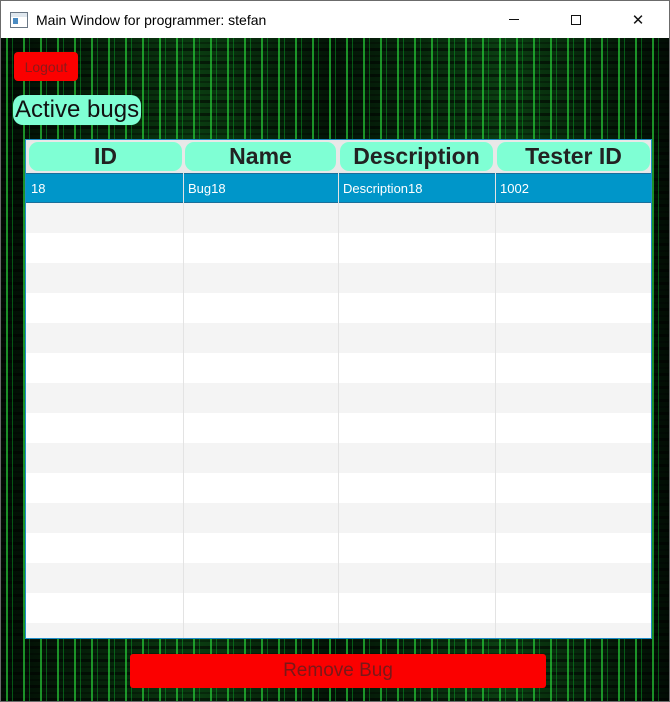  What do you see at coordinates (573, 156) in the screenshot?
I see `column-header-tester-id: Tester ID` at bounding box center [573, 156].